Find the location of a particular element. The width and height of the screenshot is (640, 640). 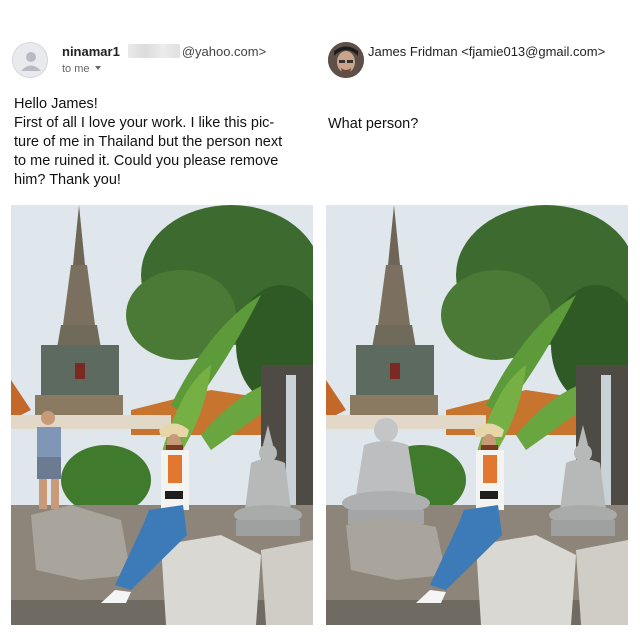

body-line: Hello James! is located at coordinates (56, 104).